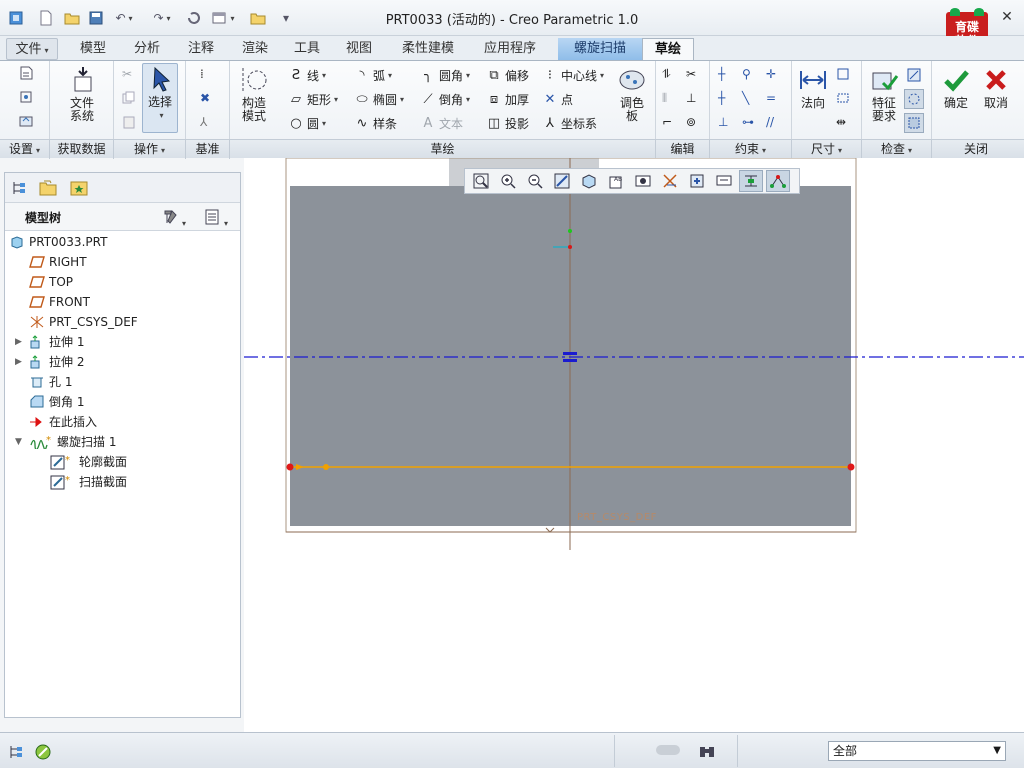  Describe the element at coordinates (127, 74) in the screenshot. I see `cut-icon: ✂` at that location.